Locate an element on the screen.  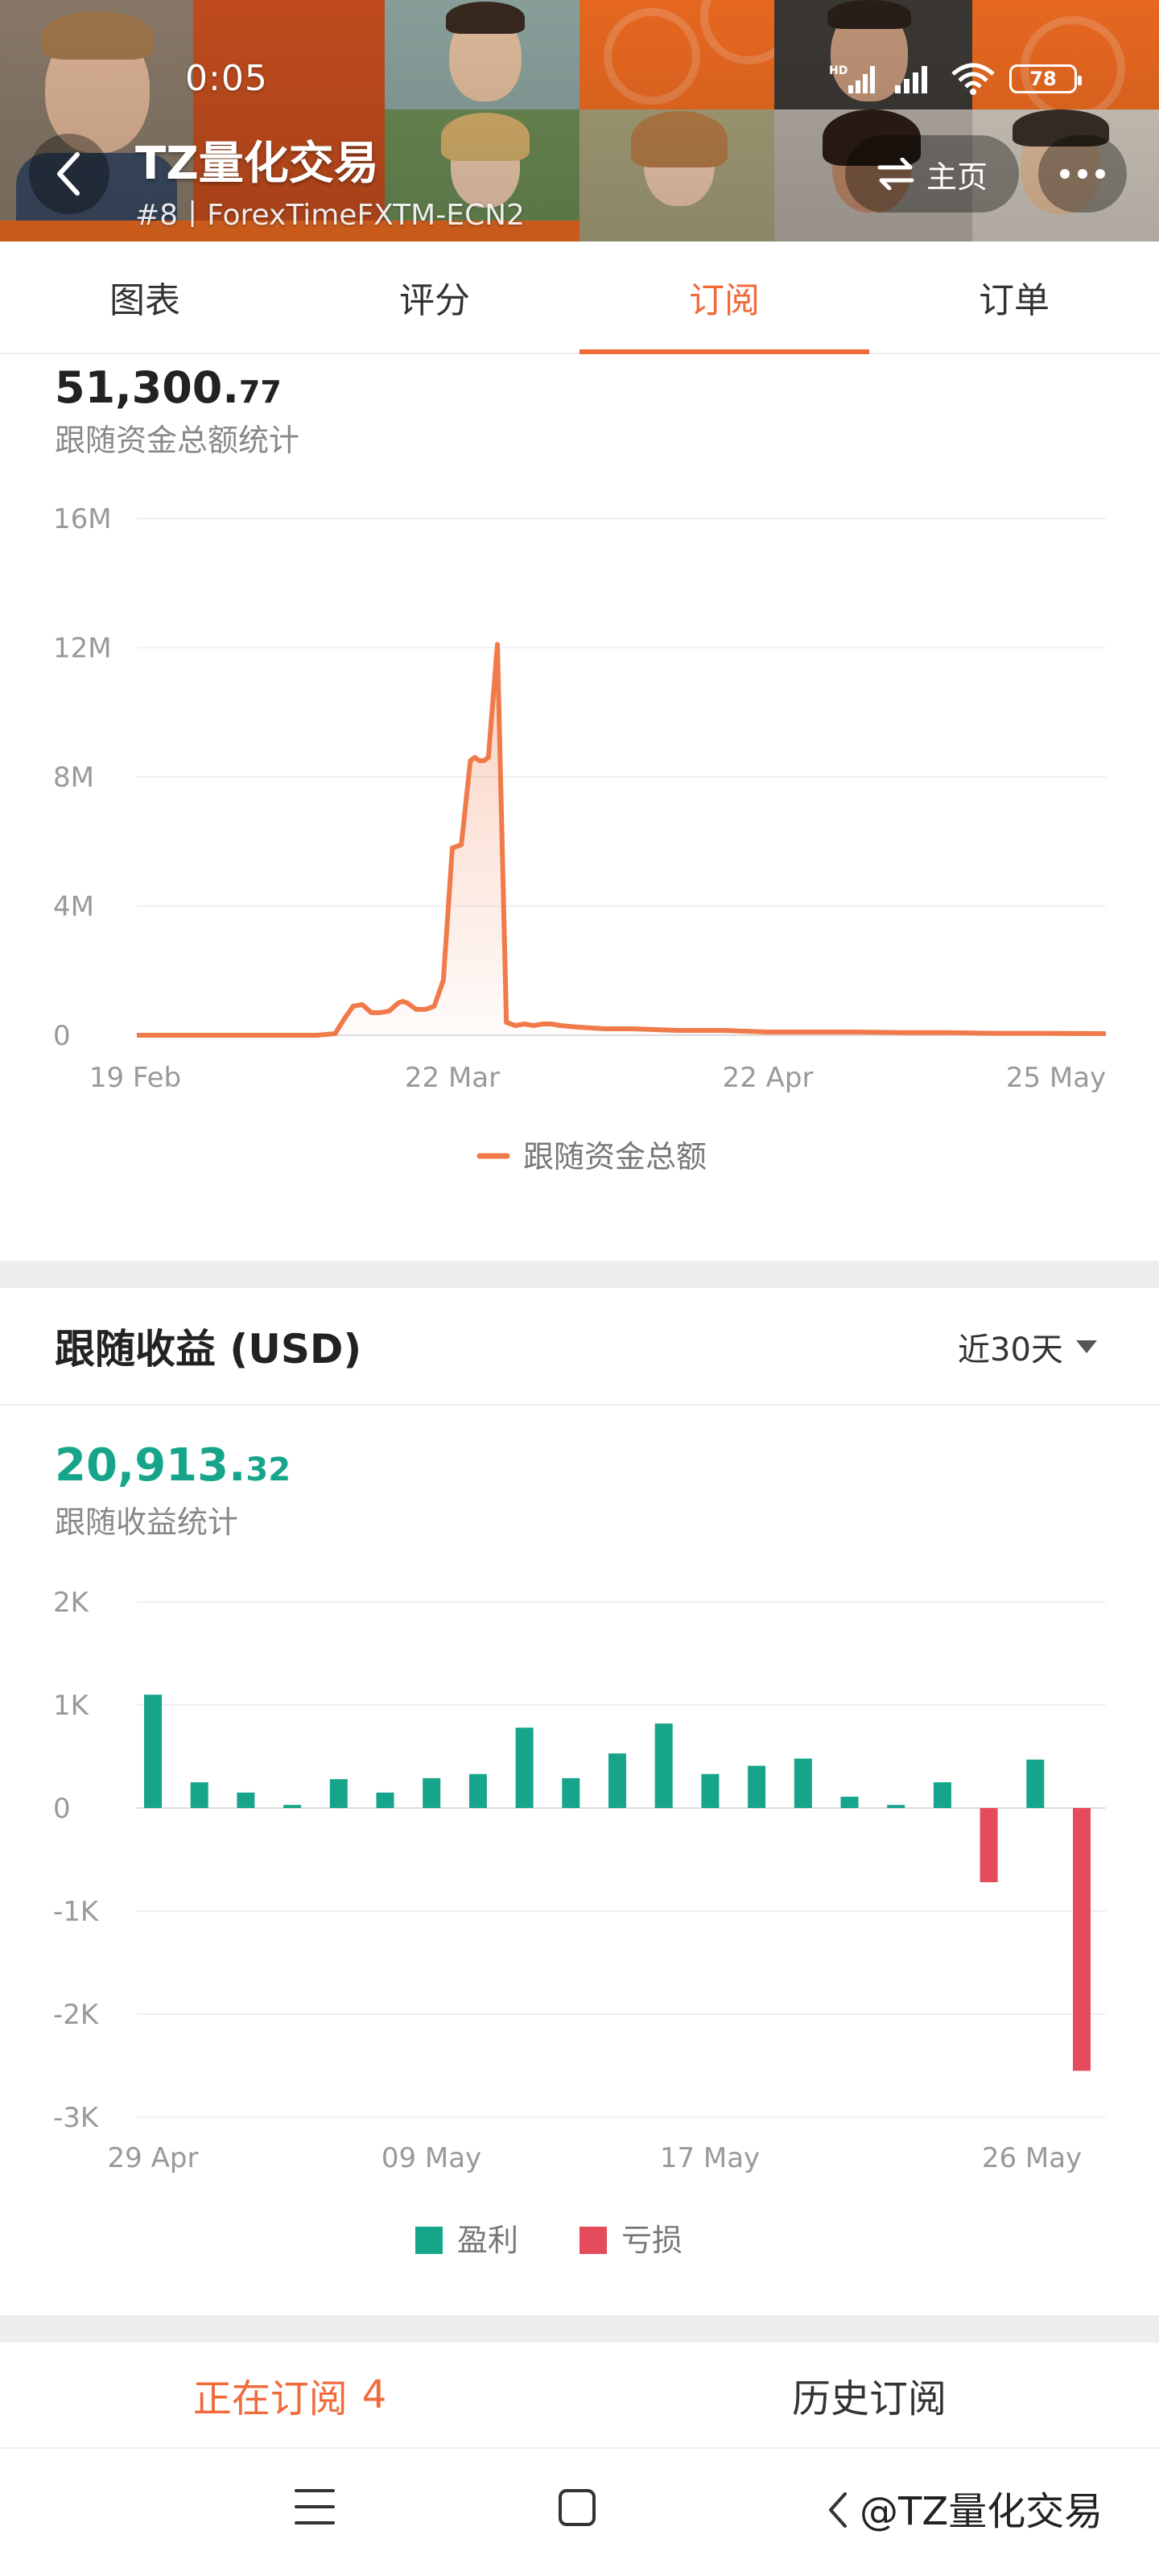
swap-icon is located at coordinates (895, 174).